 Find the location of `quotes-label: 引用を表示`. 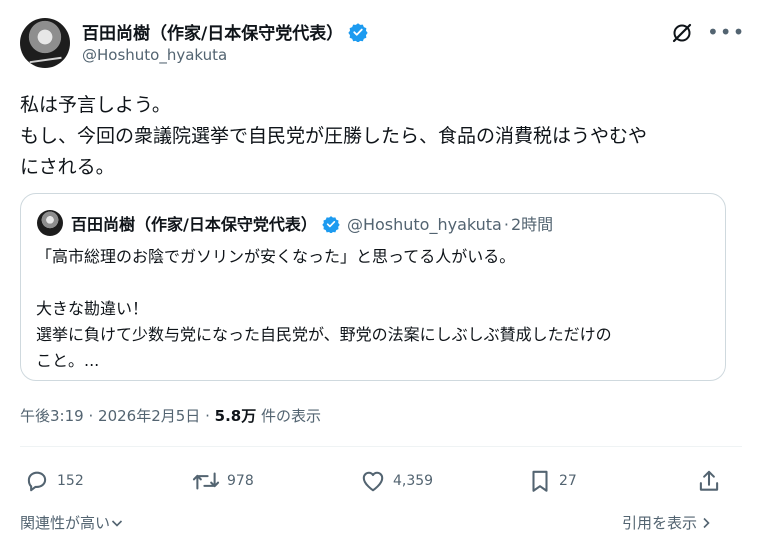

quotes-label: 引用を表示 is located at coordinates (660, 523).